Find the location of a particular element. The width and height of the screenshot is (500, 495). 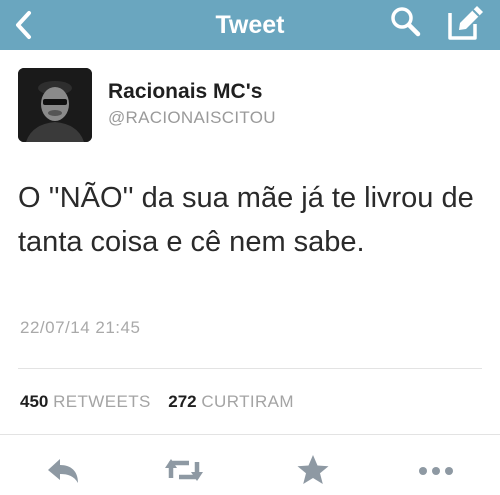

more-icon is located at coordinates (436, 470).